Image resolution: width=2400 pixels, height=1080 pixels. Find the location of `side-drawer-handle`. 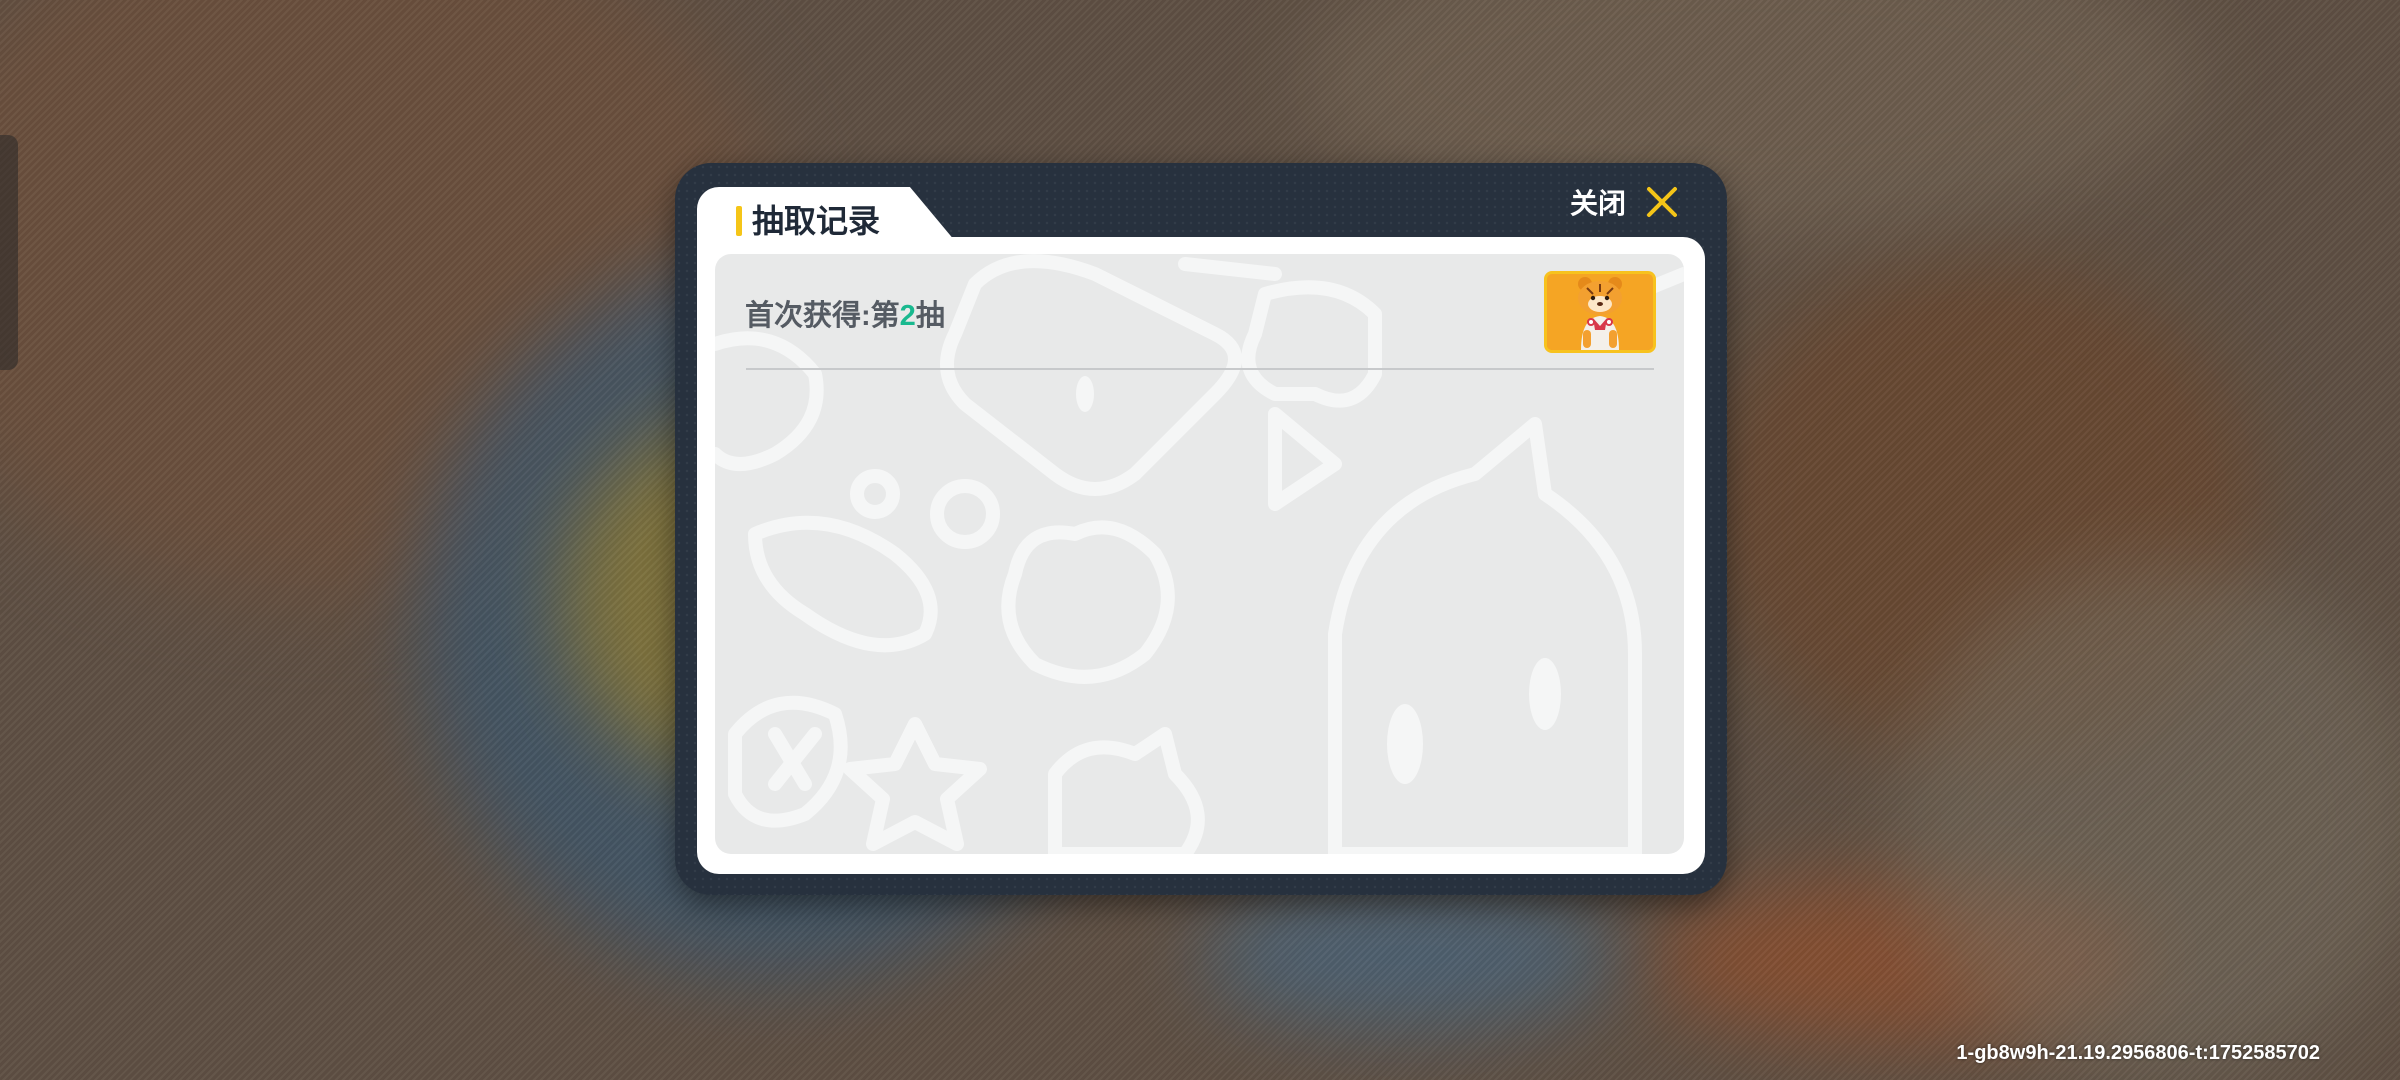

side-drawer-handle is located at coordinates (9, 252).